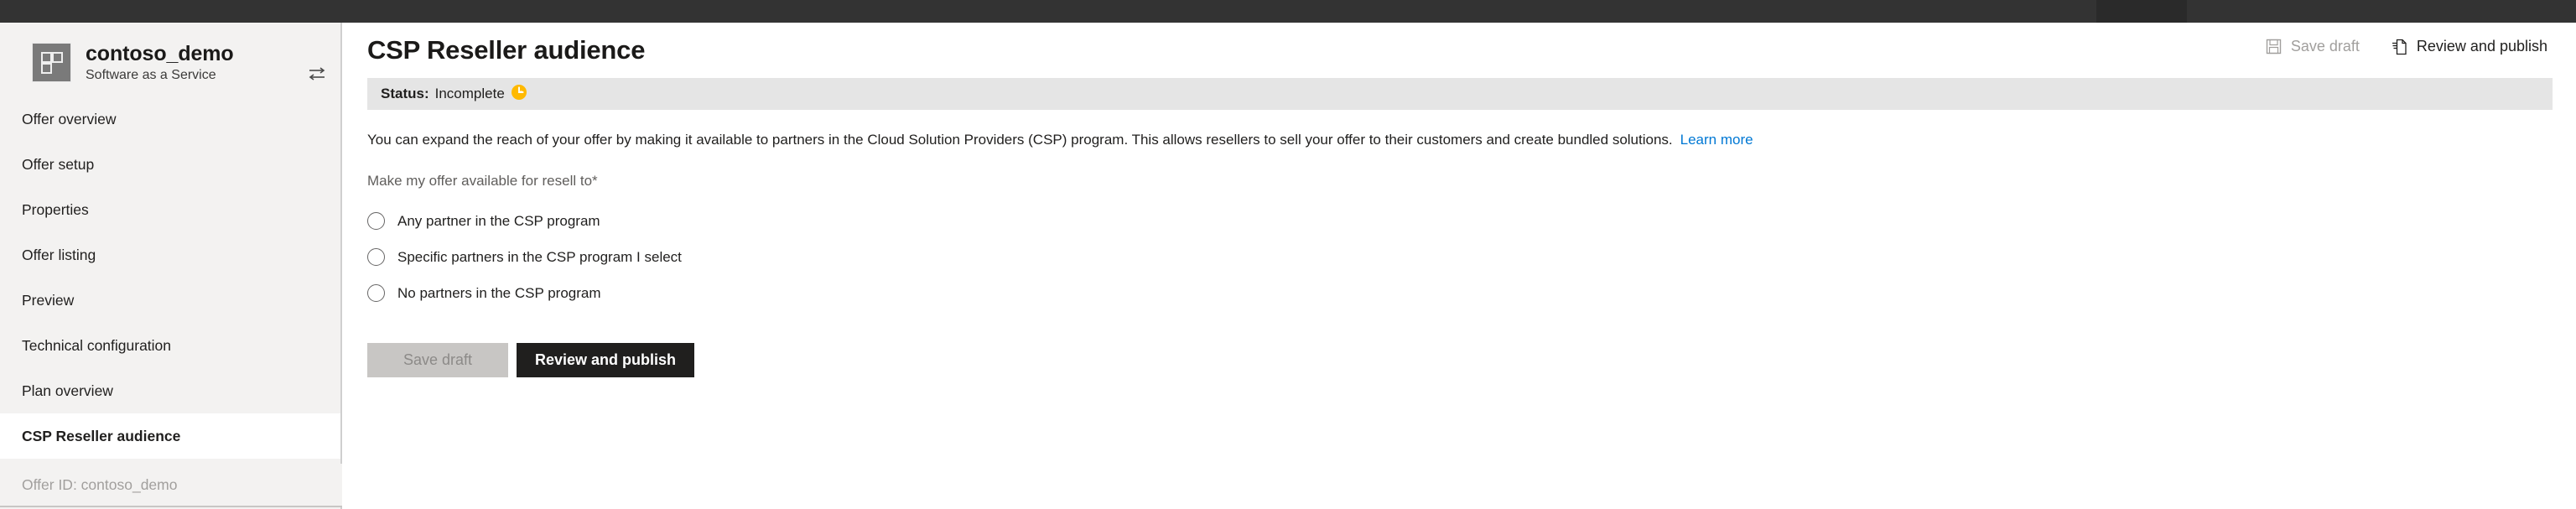 This screenshot has width=2576, height=509. What do you see at coordinates (170, 209) in the screenshot?
I see `sidebar-item-properties: Properties` at bounding box center [170, 209].